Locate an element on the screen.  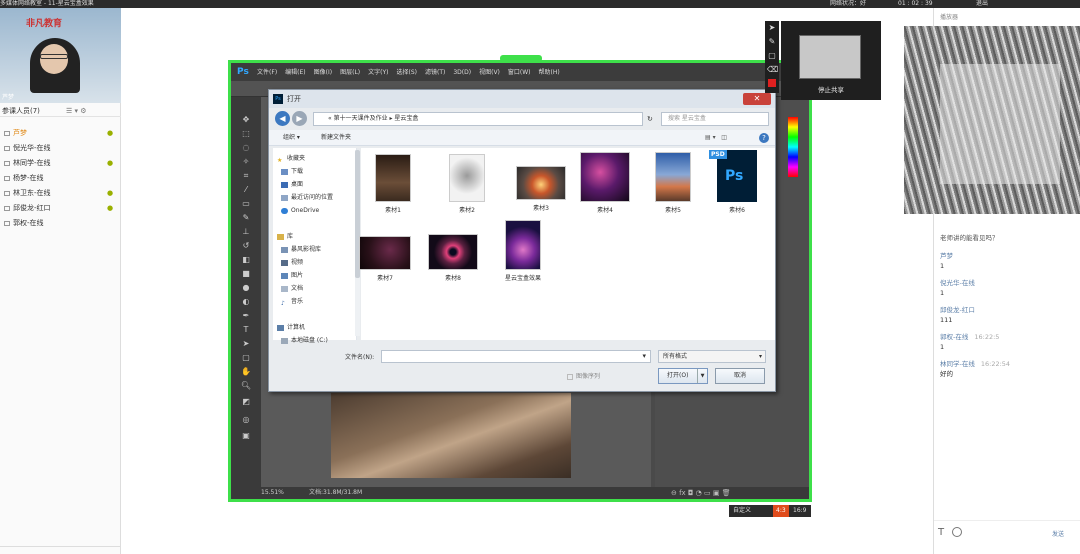
exit-button: 退出 is located at coordinates (982, 4).